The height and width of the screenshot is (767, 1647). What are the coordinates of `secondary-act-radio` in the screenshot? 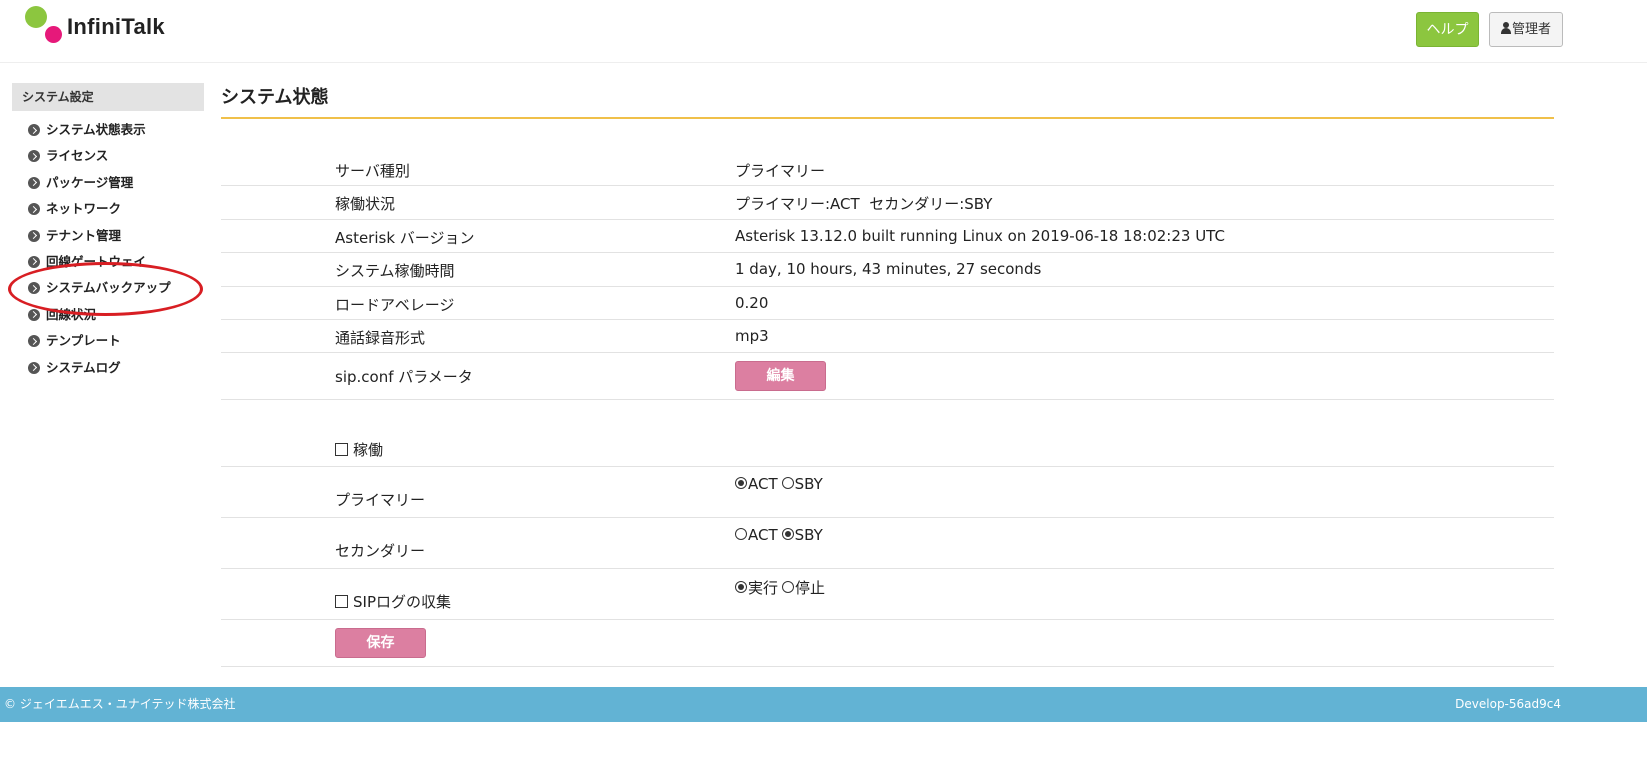 It's located at (741, 534).